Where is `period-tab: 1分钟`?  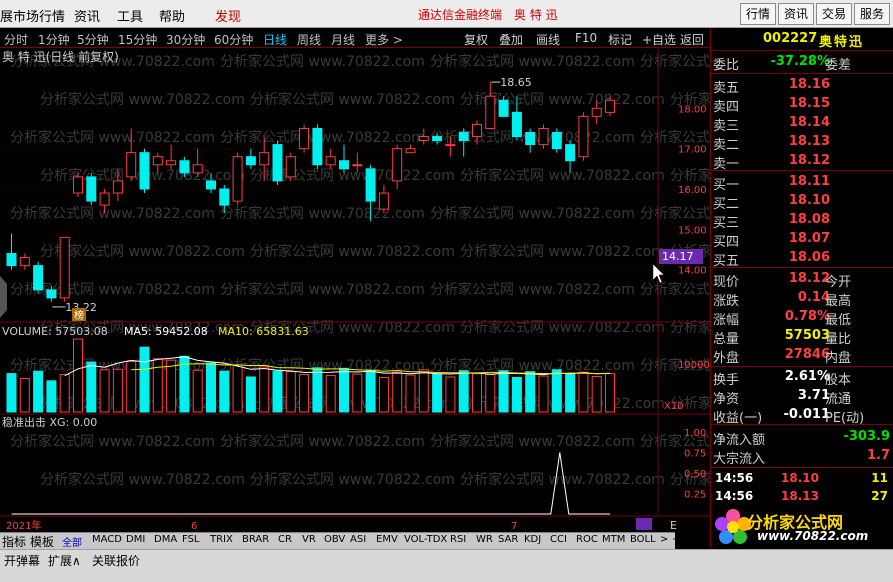
period-tab: 1分钟 is located at coordinates (54, 39).